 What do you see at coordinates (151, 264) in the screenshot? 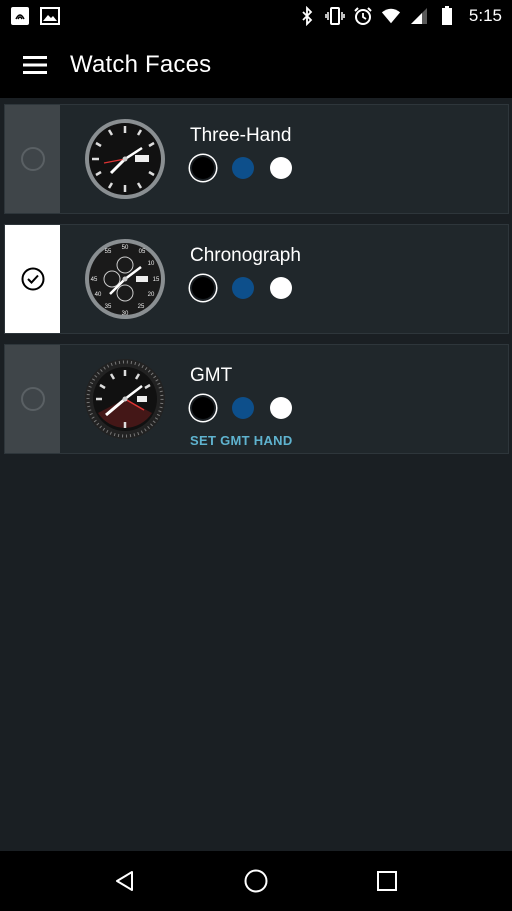
I see `chrono-label: 10` at bounding box center [151, 264].